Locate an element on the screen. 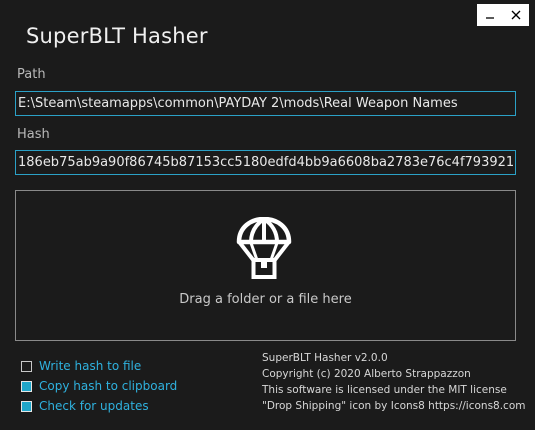  minimize-button is located at coordinates (490, 15).